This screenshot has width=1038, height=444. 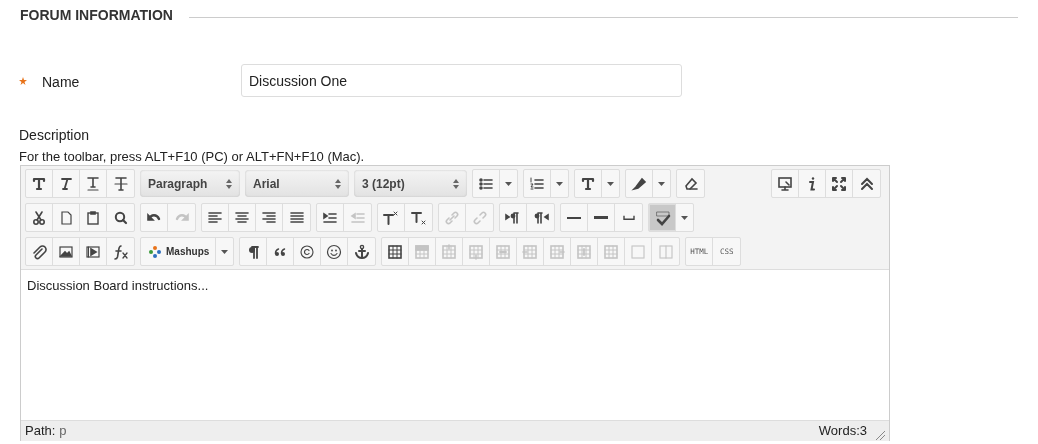 What do you see at coordinates (361, 251) in the screenshot?
I see `anchor-icon` at bounding box center [361, 251].